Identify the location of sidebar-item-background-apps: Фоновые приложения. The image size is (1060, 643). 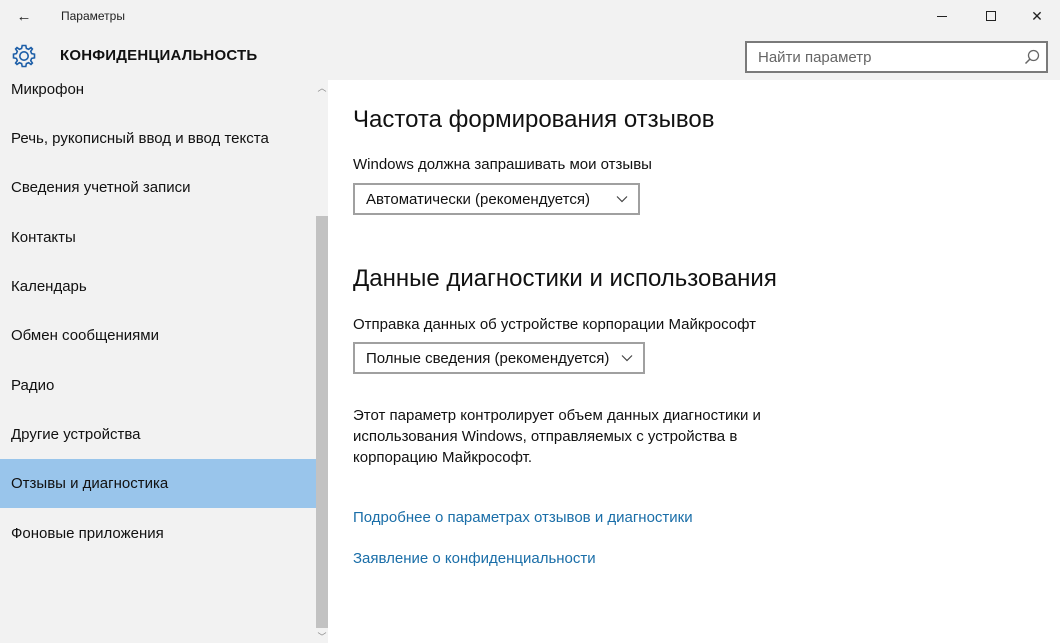
(158, 533).